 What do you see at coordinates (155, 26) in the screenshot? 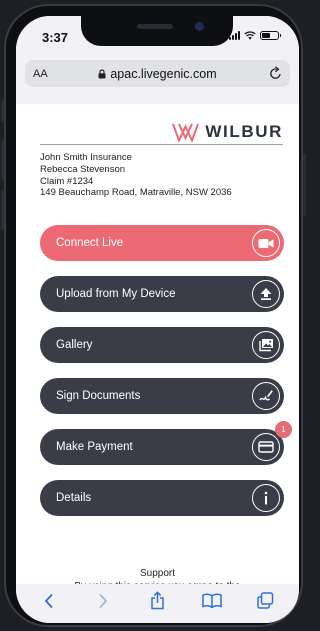
I see `speaker` at bounding box center [155, 26].